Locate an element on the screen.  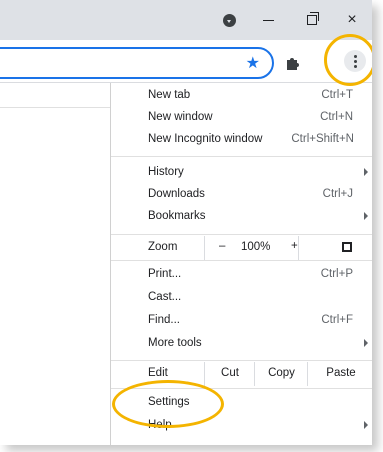
menu-item-bookmarks: Bookmarks is located at coordinates (241, 217).